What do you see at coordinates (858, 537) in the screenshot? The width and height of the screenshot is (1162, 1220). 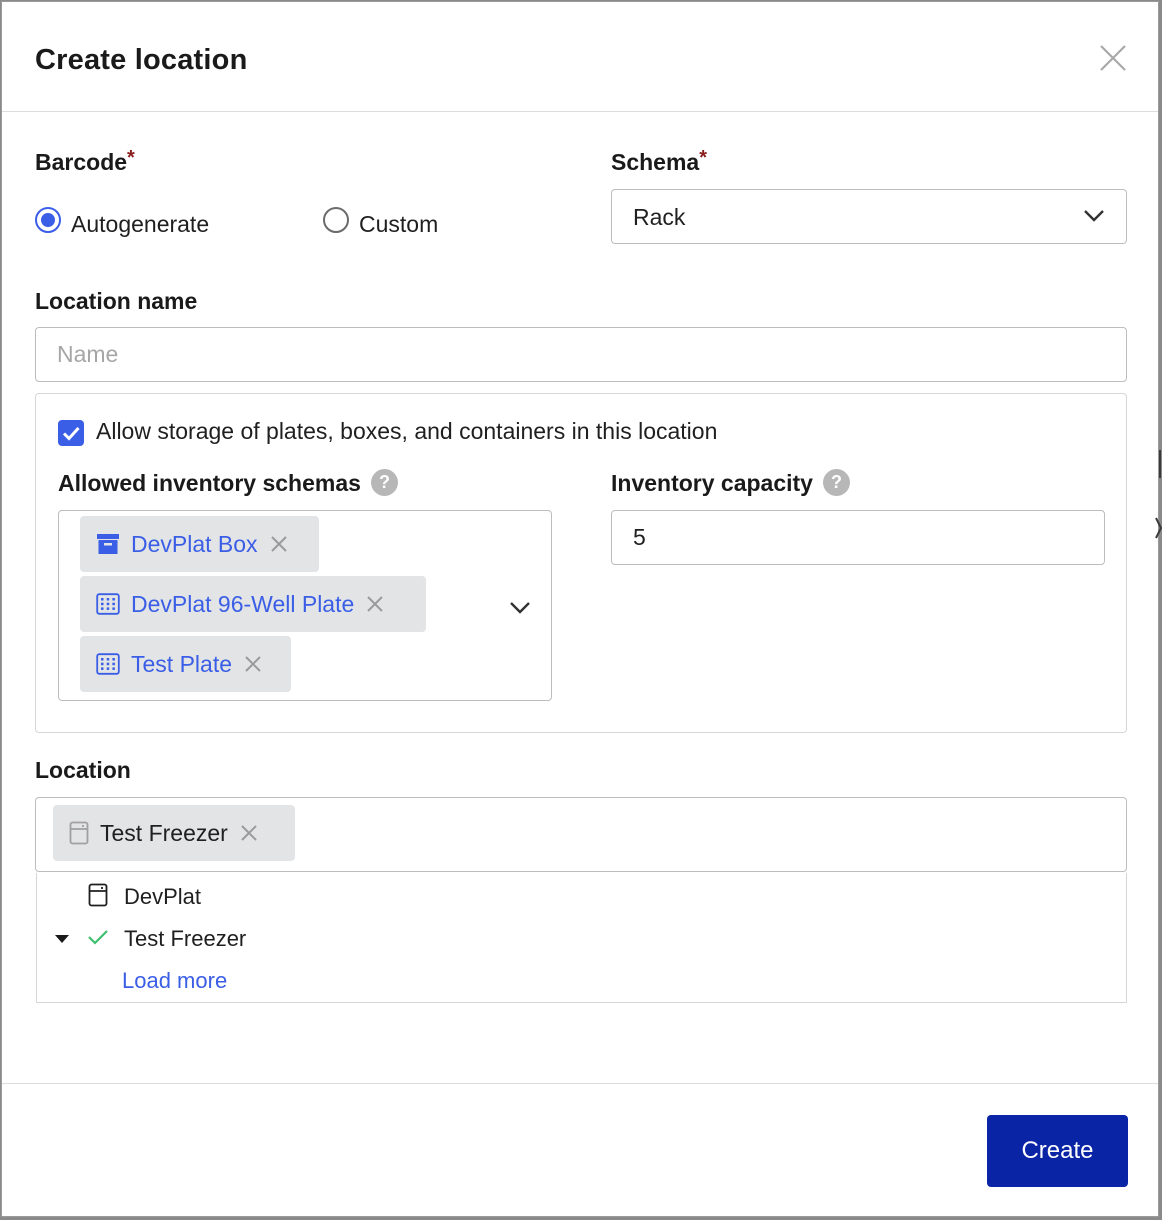 I see `inventory-capacity-input` at bounding box center [858, 537].